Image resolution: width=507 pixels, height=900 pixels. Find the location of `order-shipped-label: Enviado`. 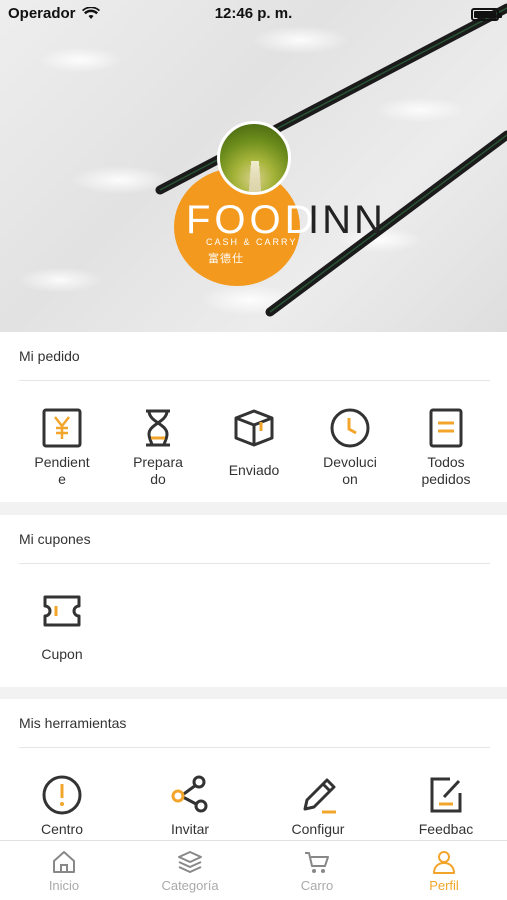

order-shipped-label: Enviado is located at coordinates (254, 470).